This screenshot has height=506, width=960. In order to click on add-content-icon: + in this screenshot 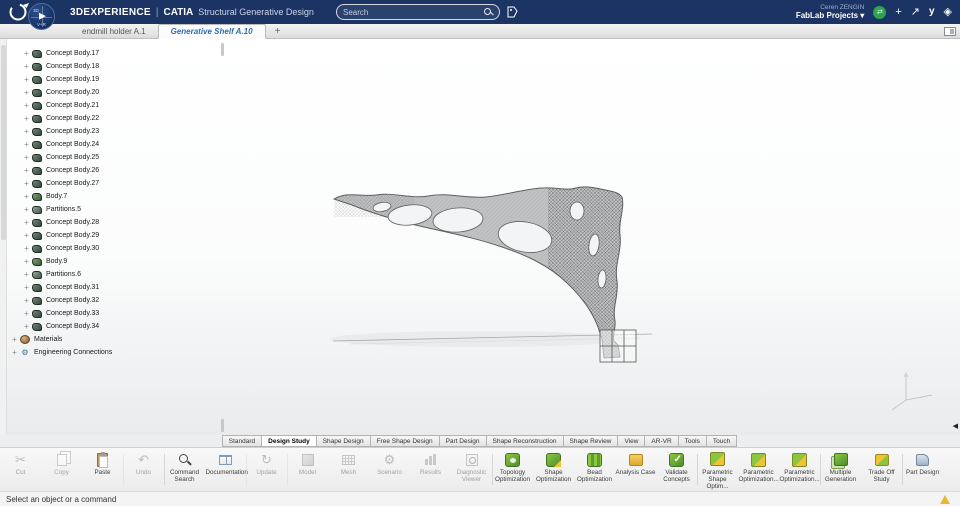, I will do `click(898, 12)`.